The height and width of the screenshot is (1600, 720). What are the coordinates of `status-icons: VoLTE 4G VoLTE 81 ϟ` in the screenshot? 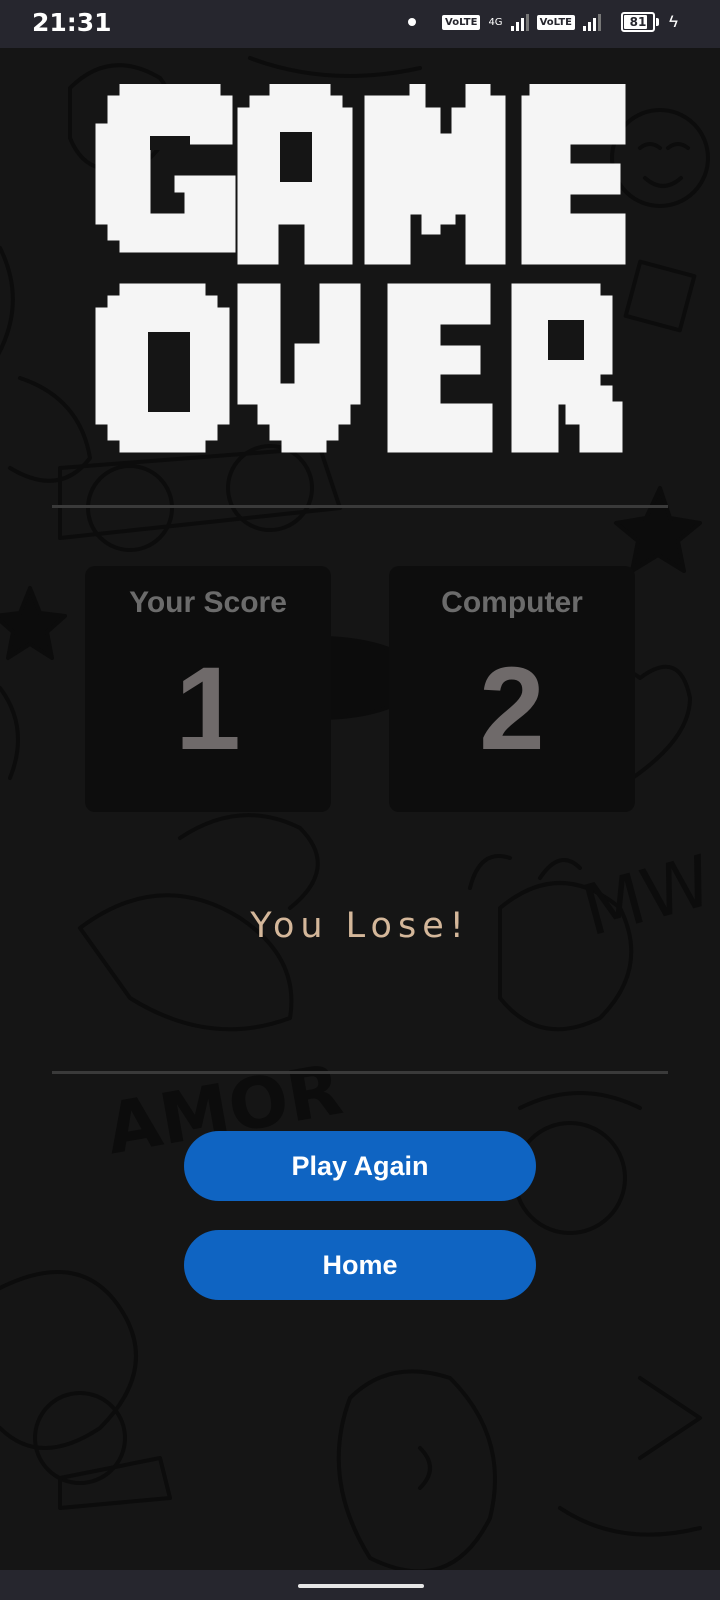 It's located at (543, 22).